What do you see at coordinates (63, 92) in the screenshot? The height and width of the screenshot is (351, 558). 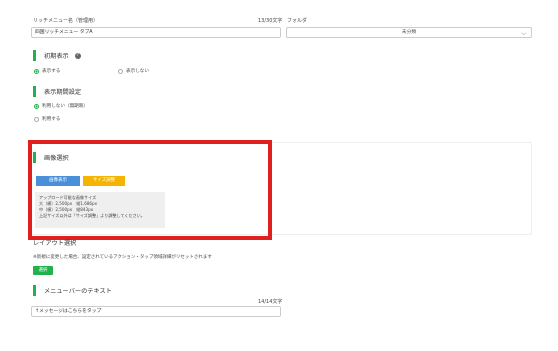 I see `display-period-title: 表示期間設定` at bounding box center [63, 92].